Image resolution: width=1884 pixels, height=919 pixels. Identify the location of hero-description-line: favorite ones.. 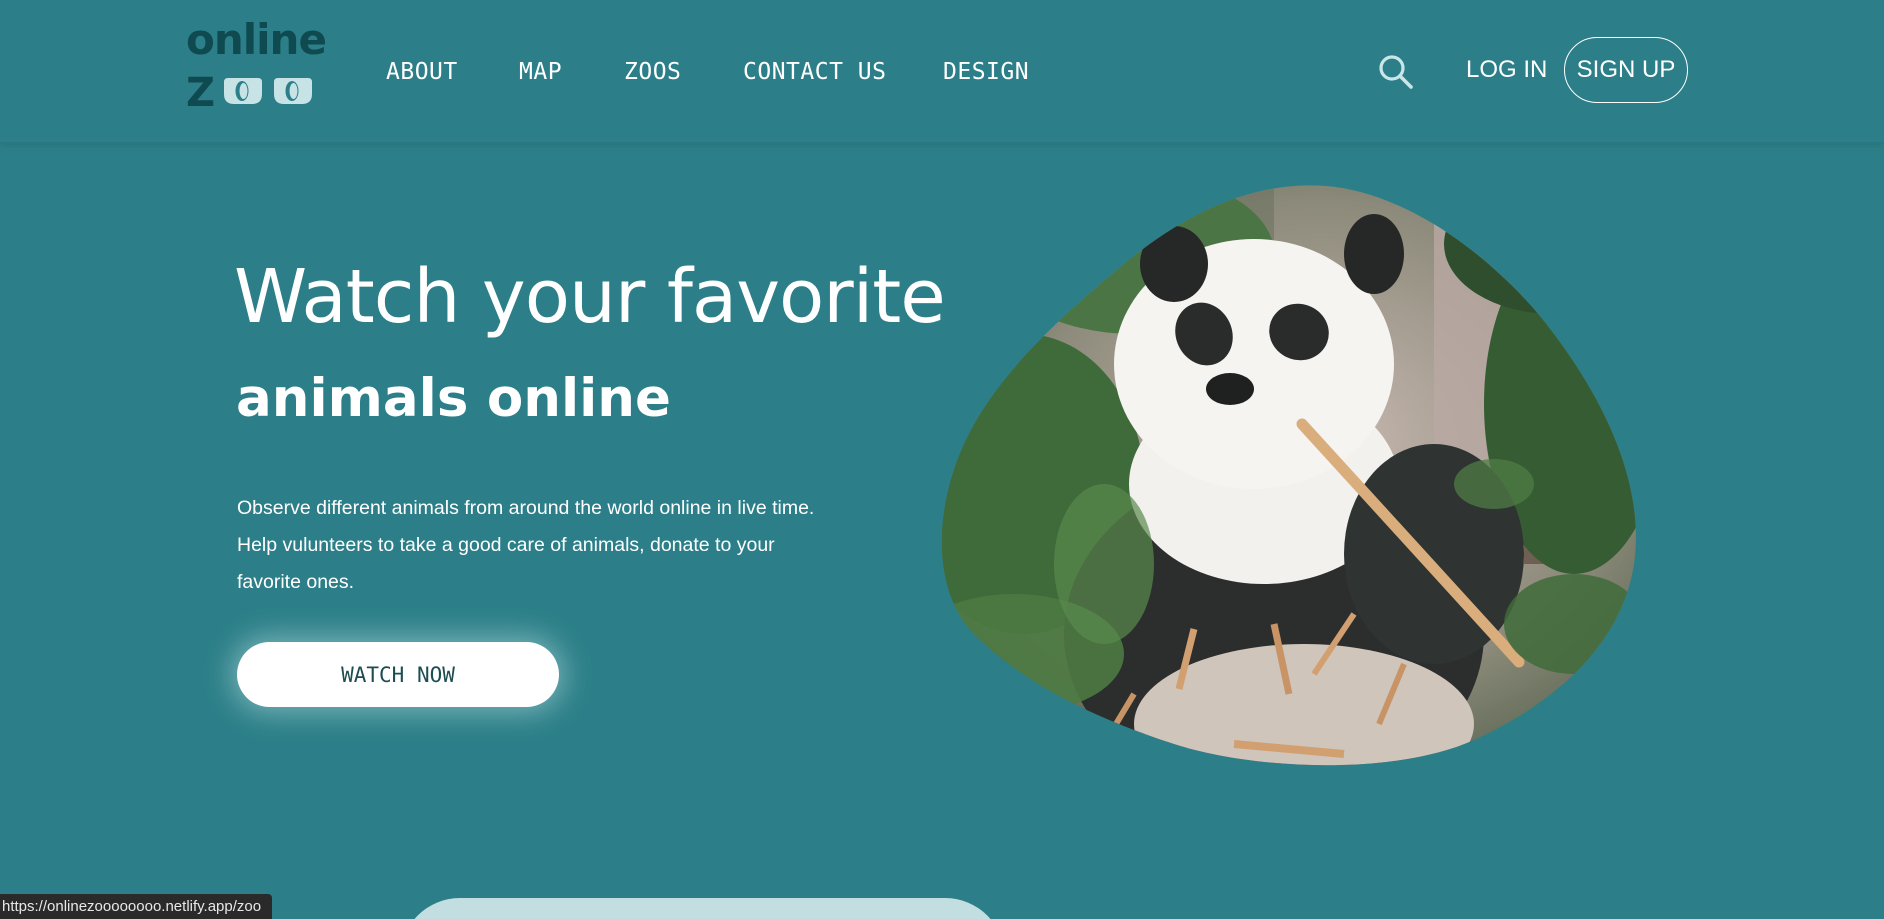
(296, 582).